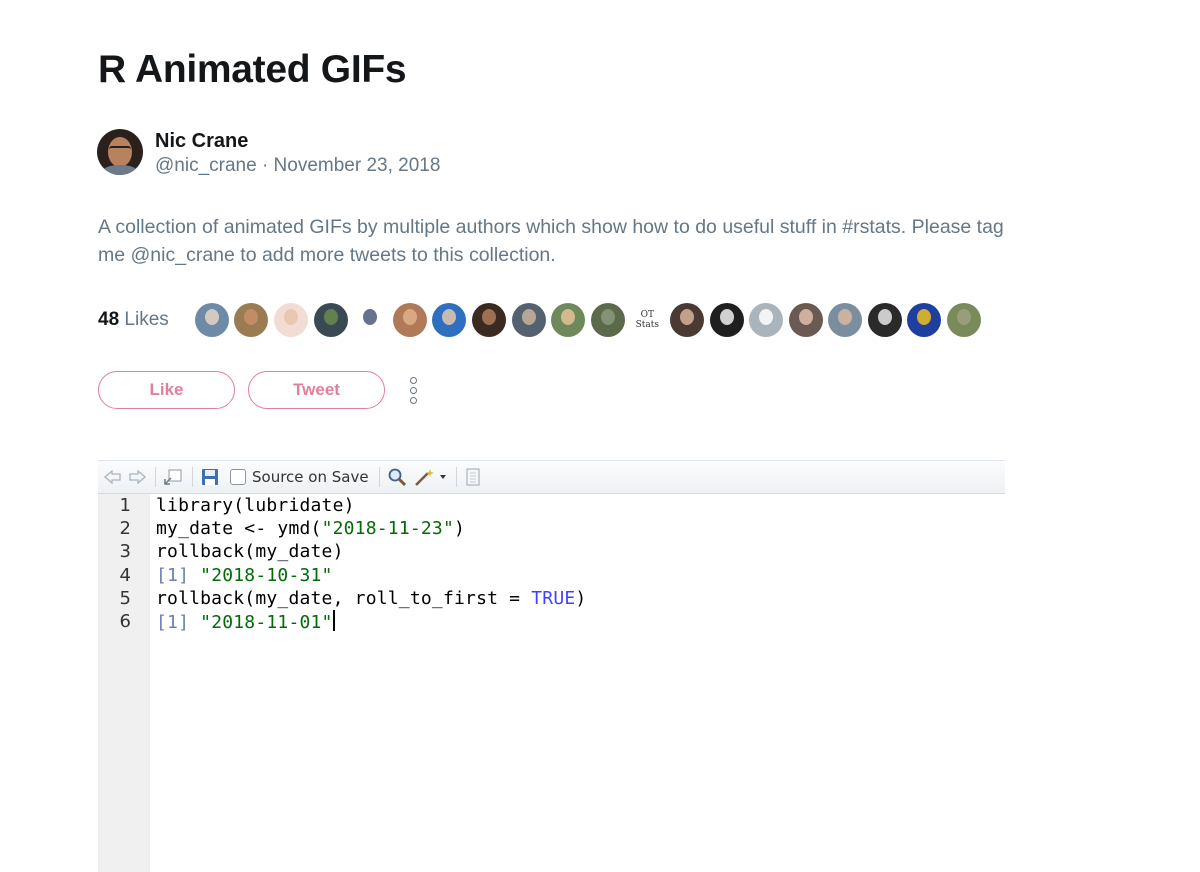 Image resolution: width=1200 pixels, height=872 pixels. Describe the element at coordinates (125, 529) in the screenshot. I see `line-number: 2` at that location.